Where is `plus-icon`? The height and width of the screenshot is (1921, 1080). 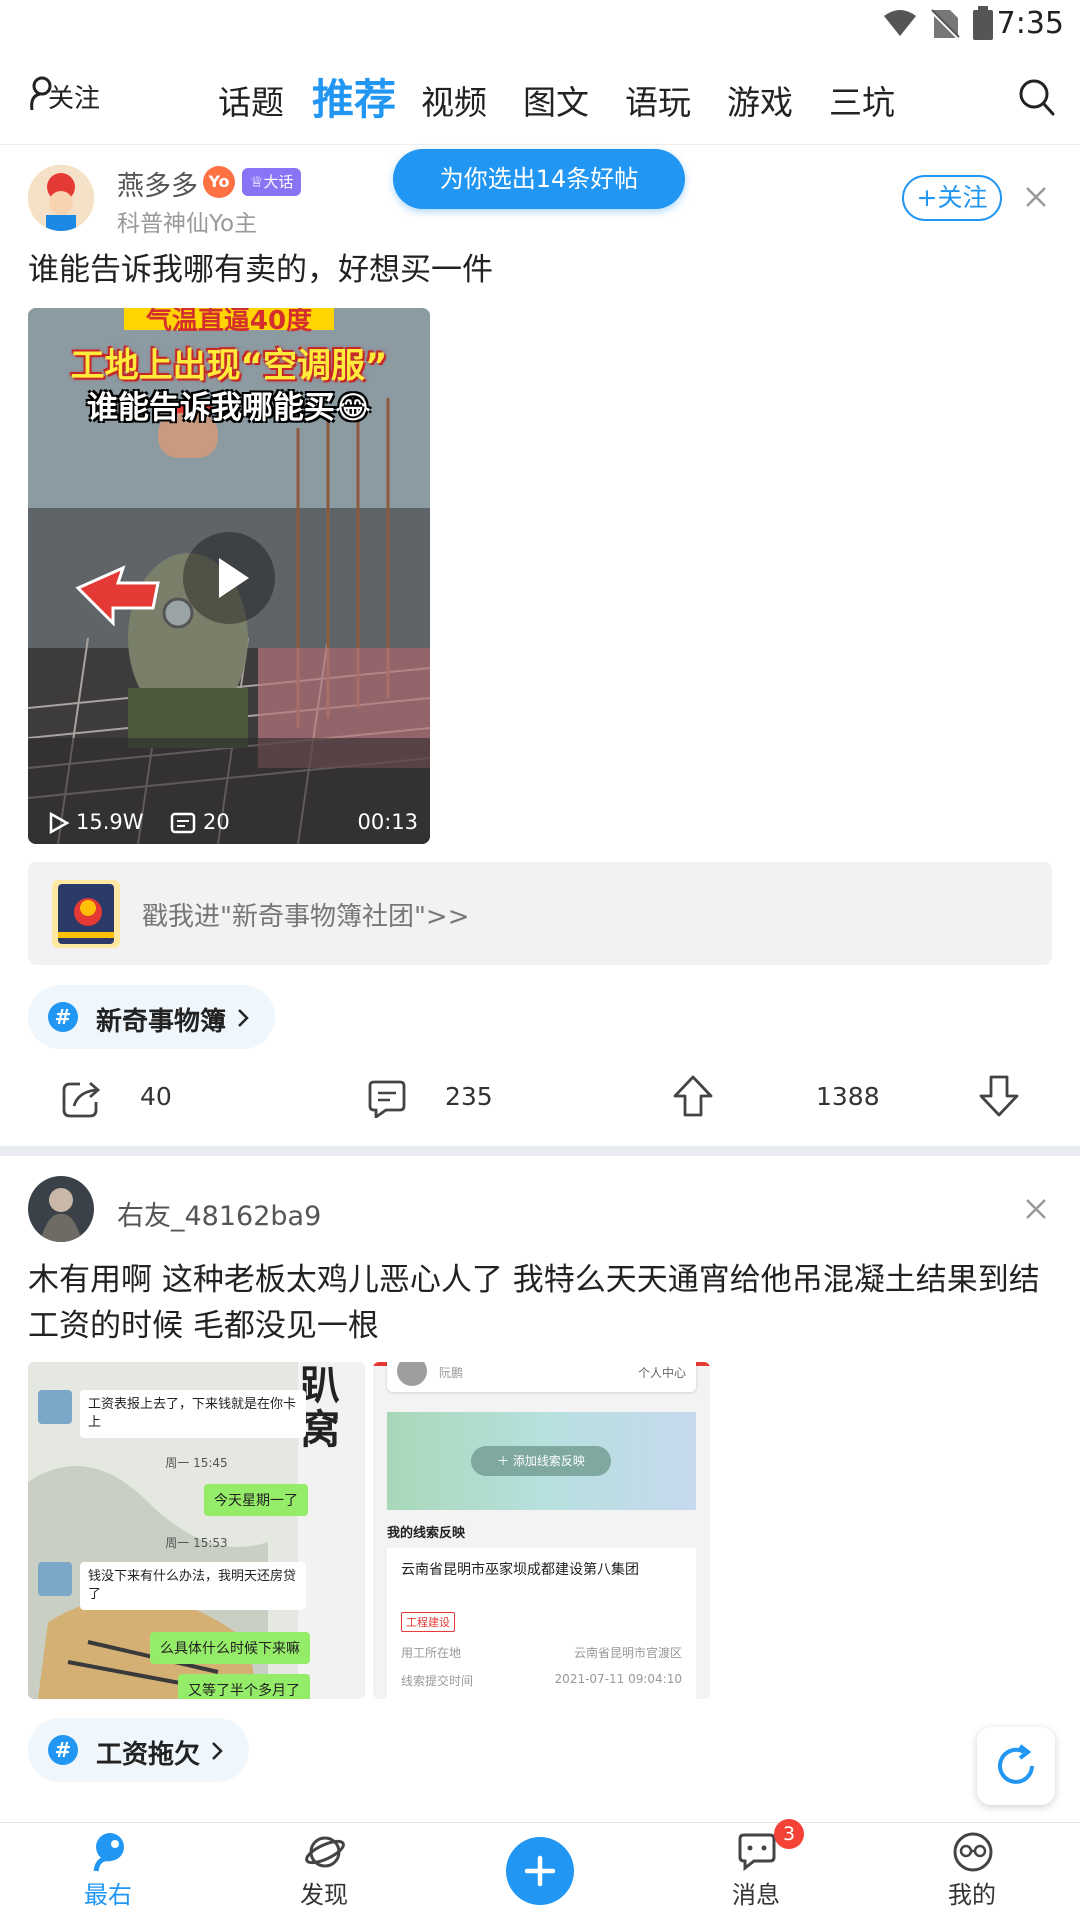 plus-icon is located at coordinates (540, 1871).